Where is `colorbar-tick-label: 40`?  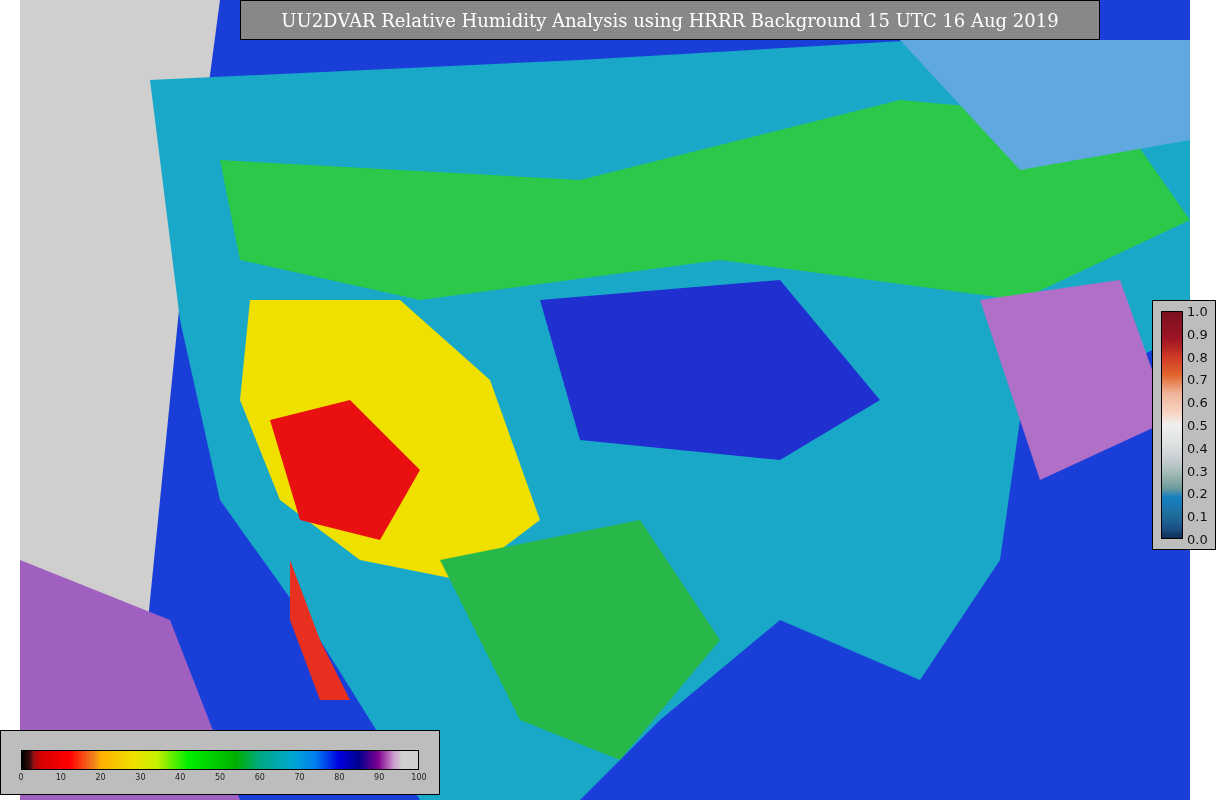 colorbar-tick-label: 40 is located at coordinates (180, 778).